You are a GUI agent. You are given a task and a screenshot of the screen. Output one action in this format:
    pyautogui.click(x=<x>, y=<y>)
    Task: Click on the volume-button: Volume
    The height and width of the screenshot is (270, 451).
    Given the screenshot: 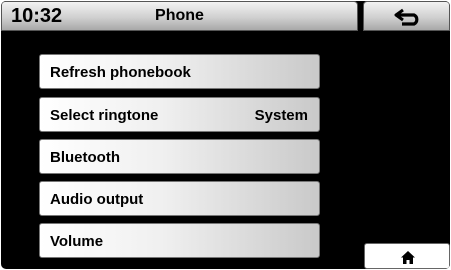 What is the action you would take?
    pyautogui.click(x=179, y=240)
    